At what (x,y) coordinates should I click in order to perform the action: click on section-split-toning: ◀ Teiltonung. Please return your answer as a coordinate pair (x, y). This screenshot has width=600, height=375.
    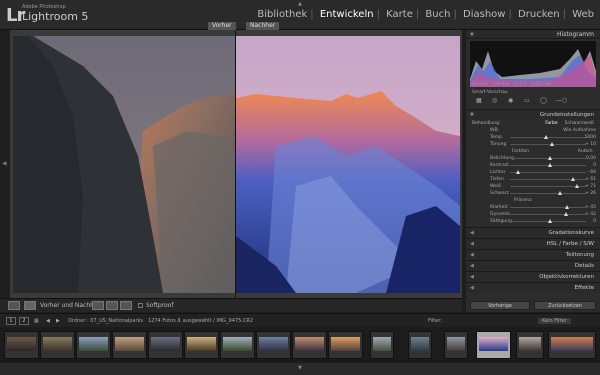
    Looking at the image, I should click on (533, 254).